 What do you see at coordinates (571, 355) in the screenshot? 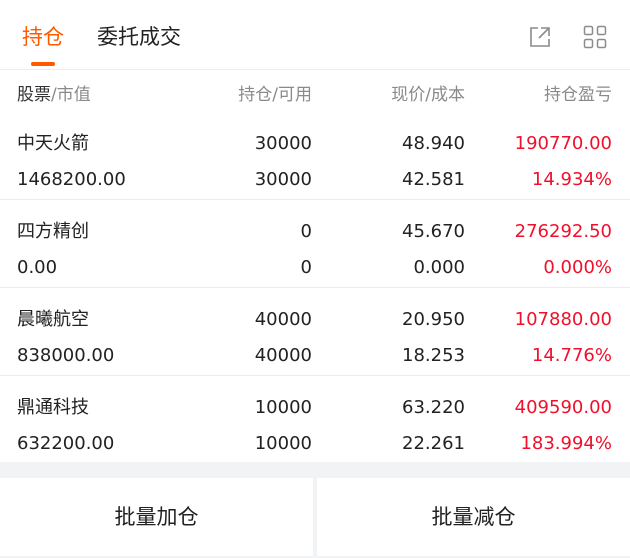
I see `pnl-percent: 14.776%` at bounding box center [571, 355].